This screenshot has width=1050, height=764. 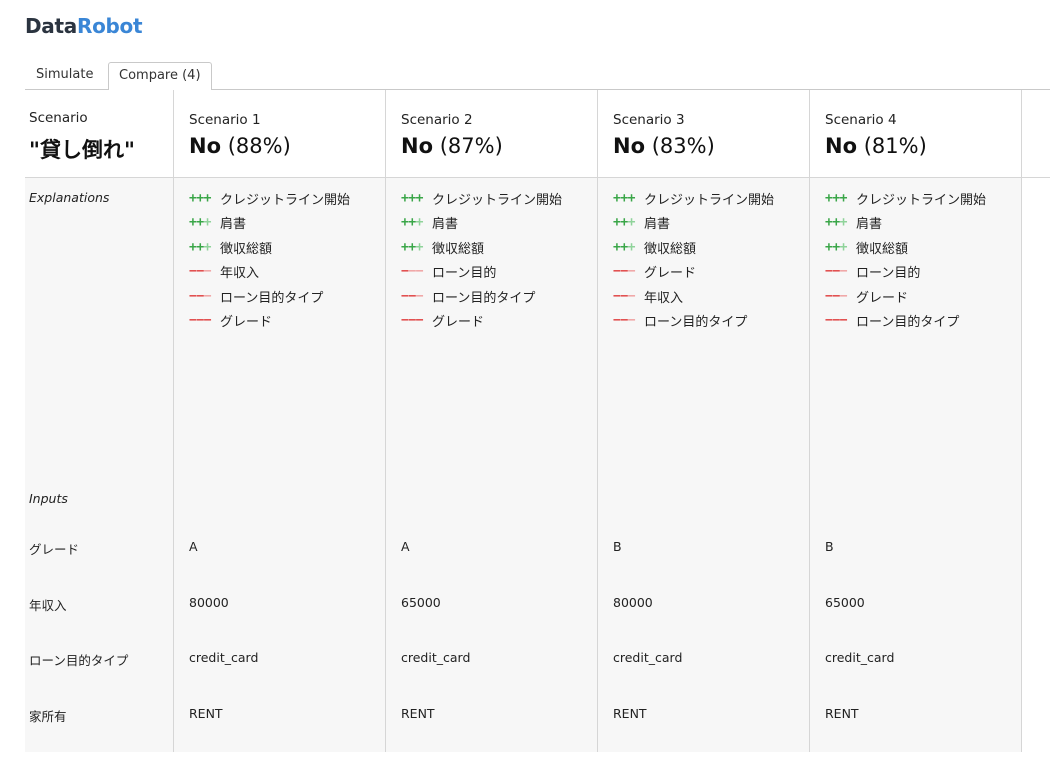 I want to click on datarobot-logo: DataRobot, so click(x=84, y=26).